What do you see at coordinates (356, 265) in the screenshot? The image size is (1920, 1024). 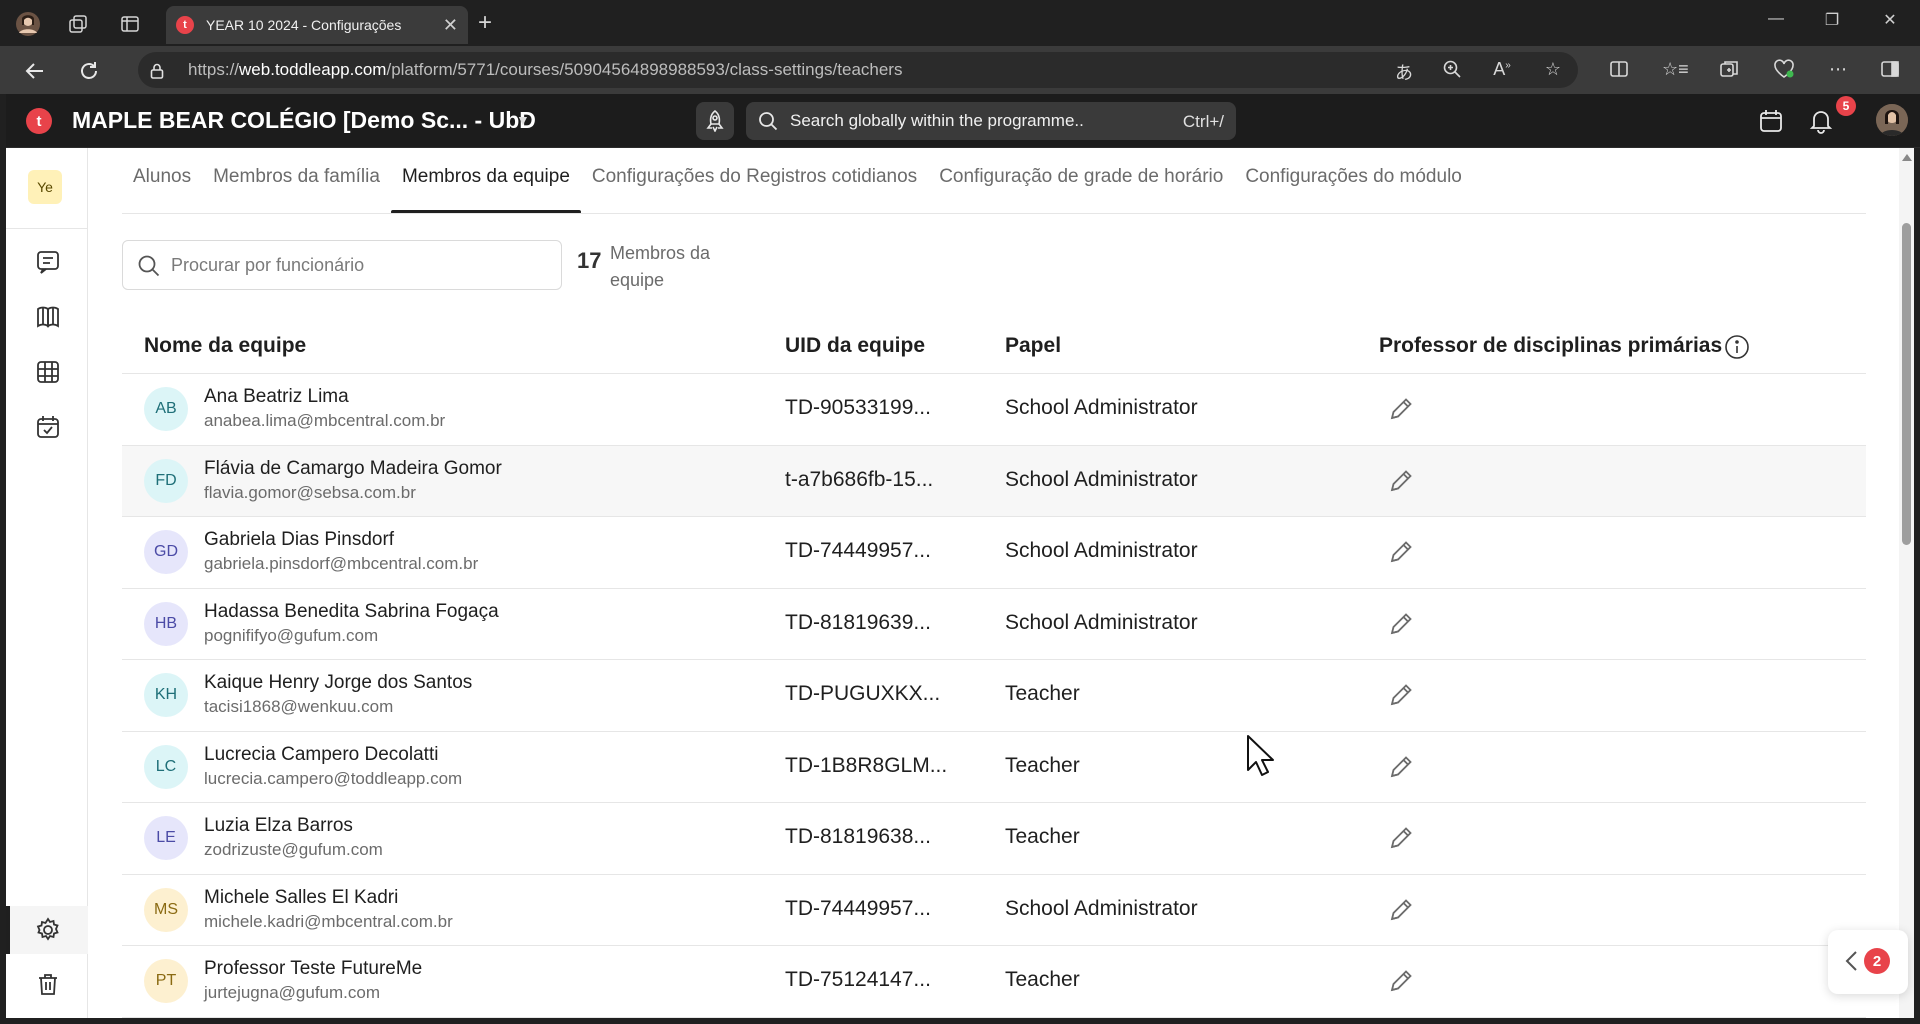 I see `staff-search-input` at bounding box center [356, 265].